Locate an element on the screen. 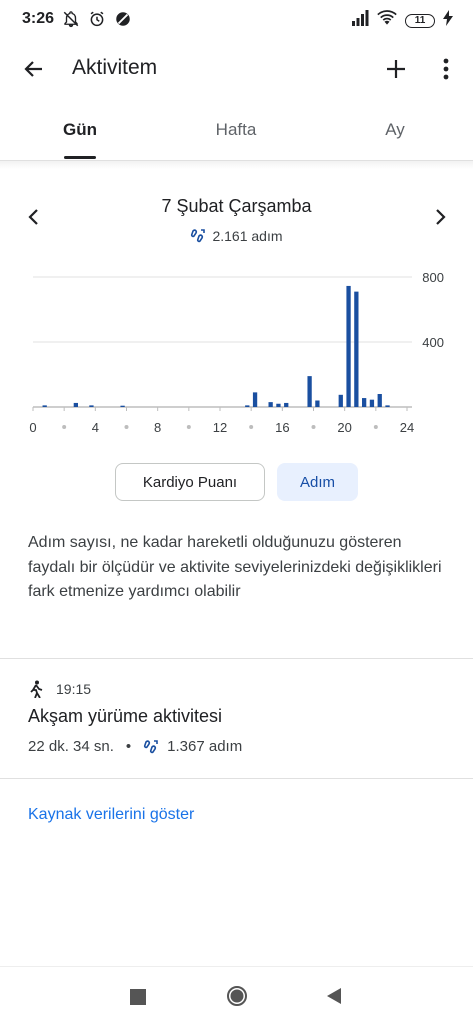 This screenshot has width=473, height=1025. active-tab-indicator is located at coordinates (80, 157).